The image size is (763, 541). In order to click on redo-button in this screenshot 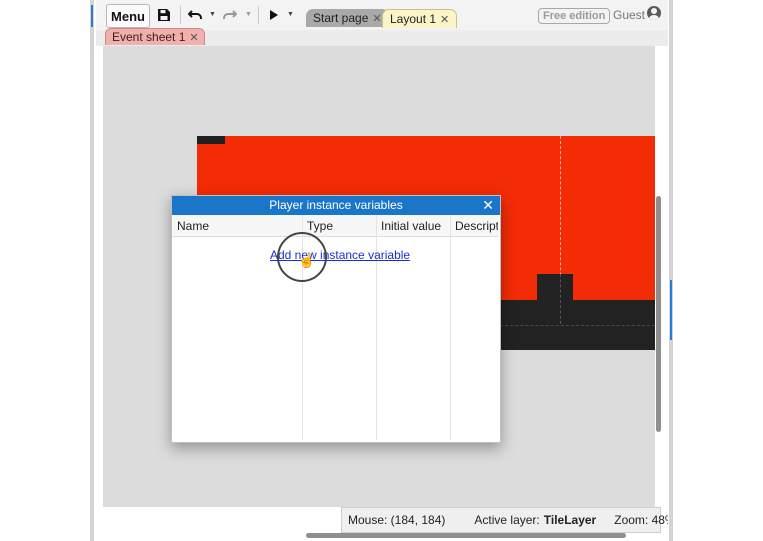, I will do `click(229, 15)`.